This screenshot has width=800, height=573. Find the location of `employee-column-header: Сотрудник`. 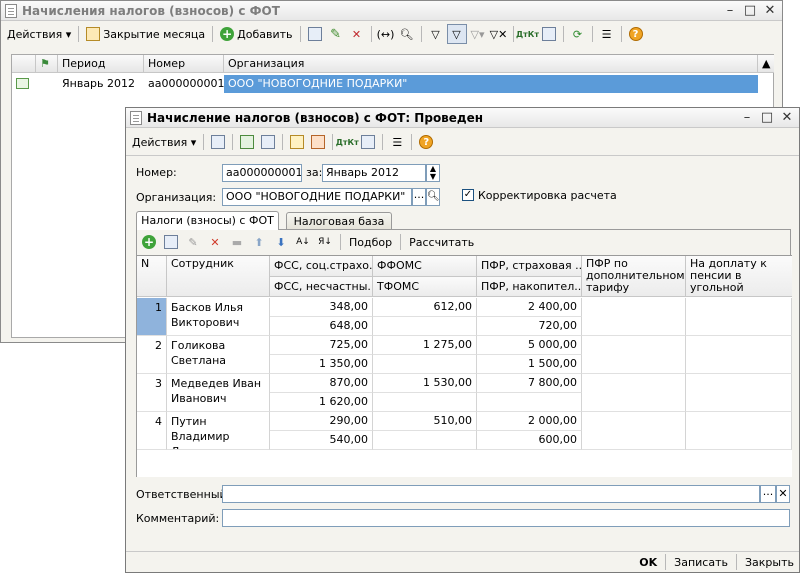

employee-column-header: Сотрудник is located at coordinates (218, 276).